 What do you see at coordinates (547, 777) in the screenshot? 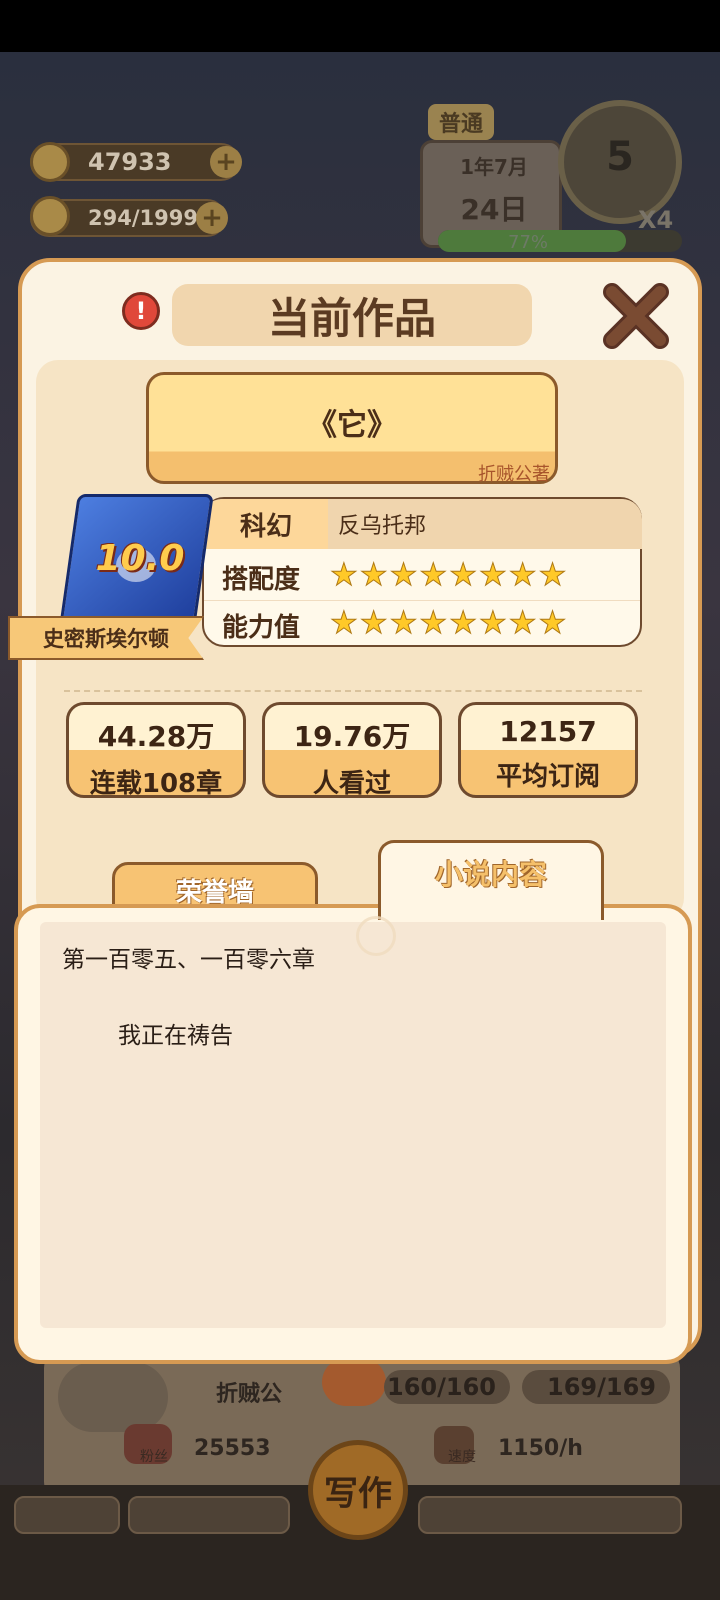
I see `stat-subscriptions-label: 平均订阅` at bounding box center [547, 777].